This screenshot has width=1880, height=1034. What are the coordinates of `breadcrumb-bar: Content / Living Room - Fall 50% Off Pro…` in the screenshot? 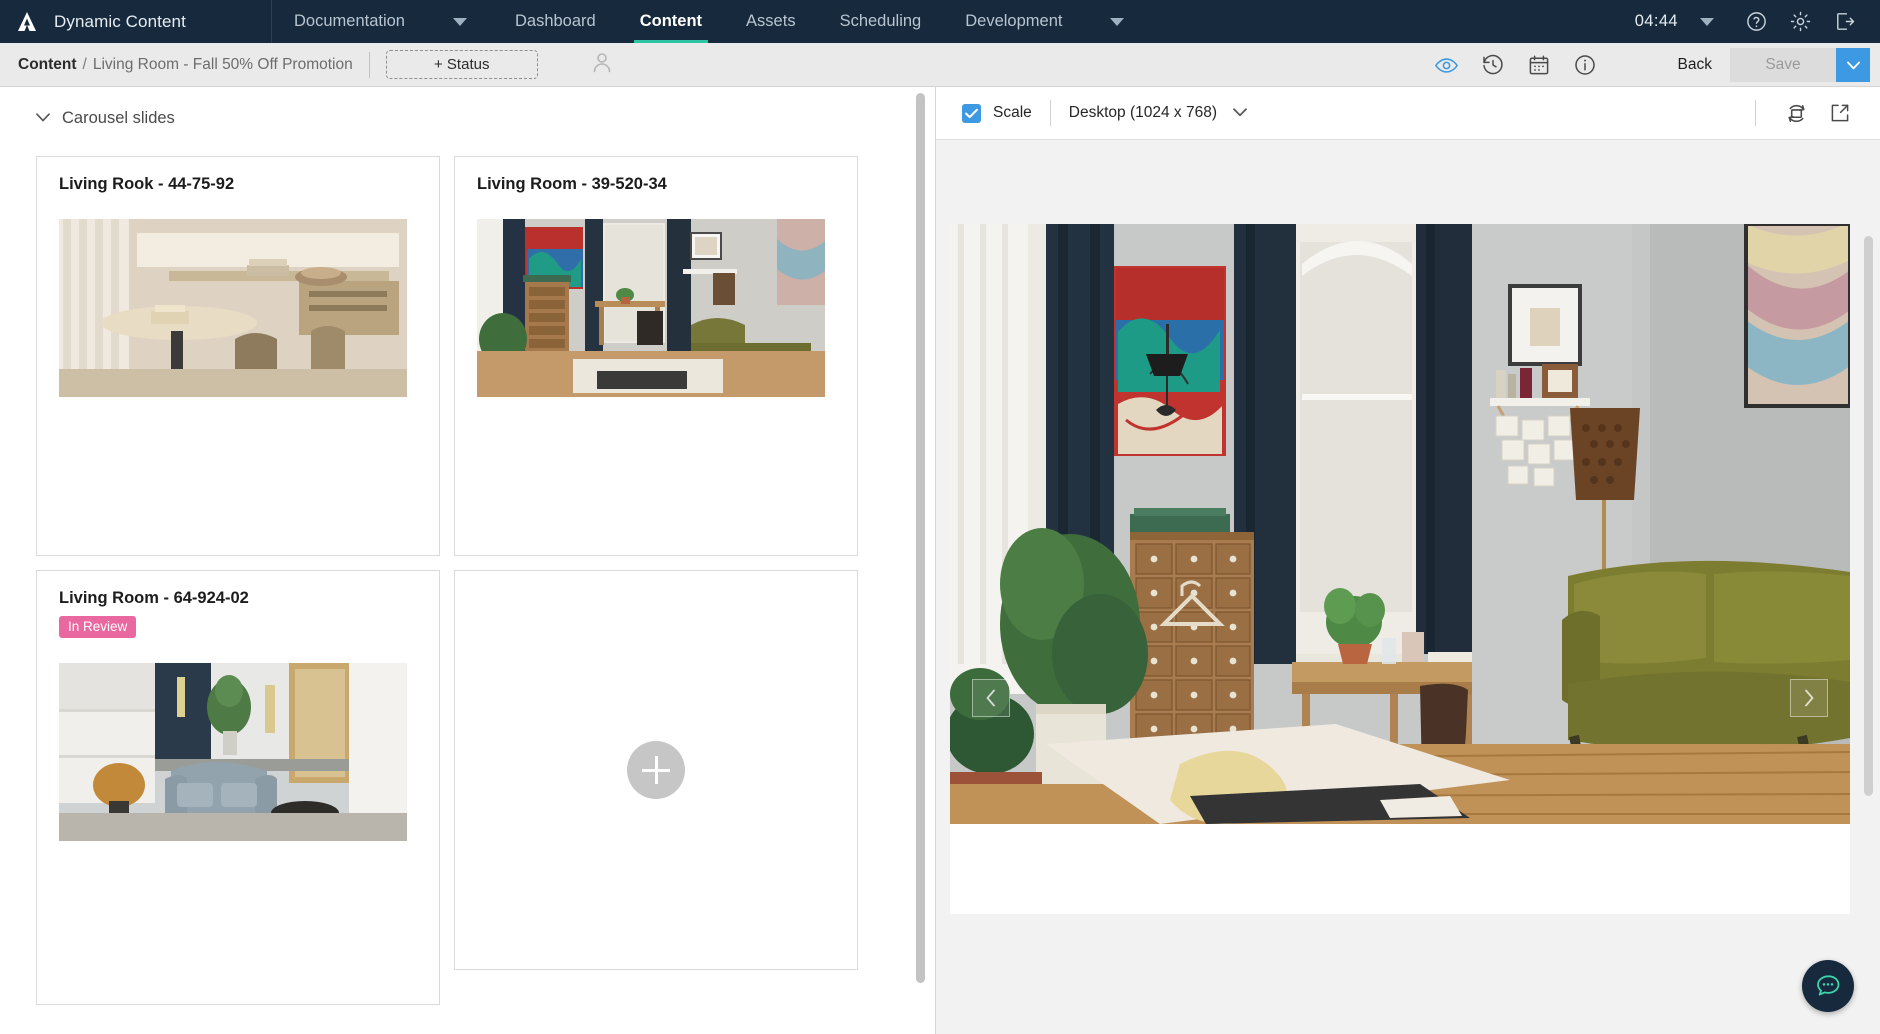 It's located at (940, 65).